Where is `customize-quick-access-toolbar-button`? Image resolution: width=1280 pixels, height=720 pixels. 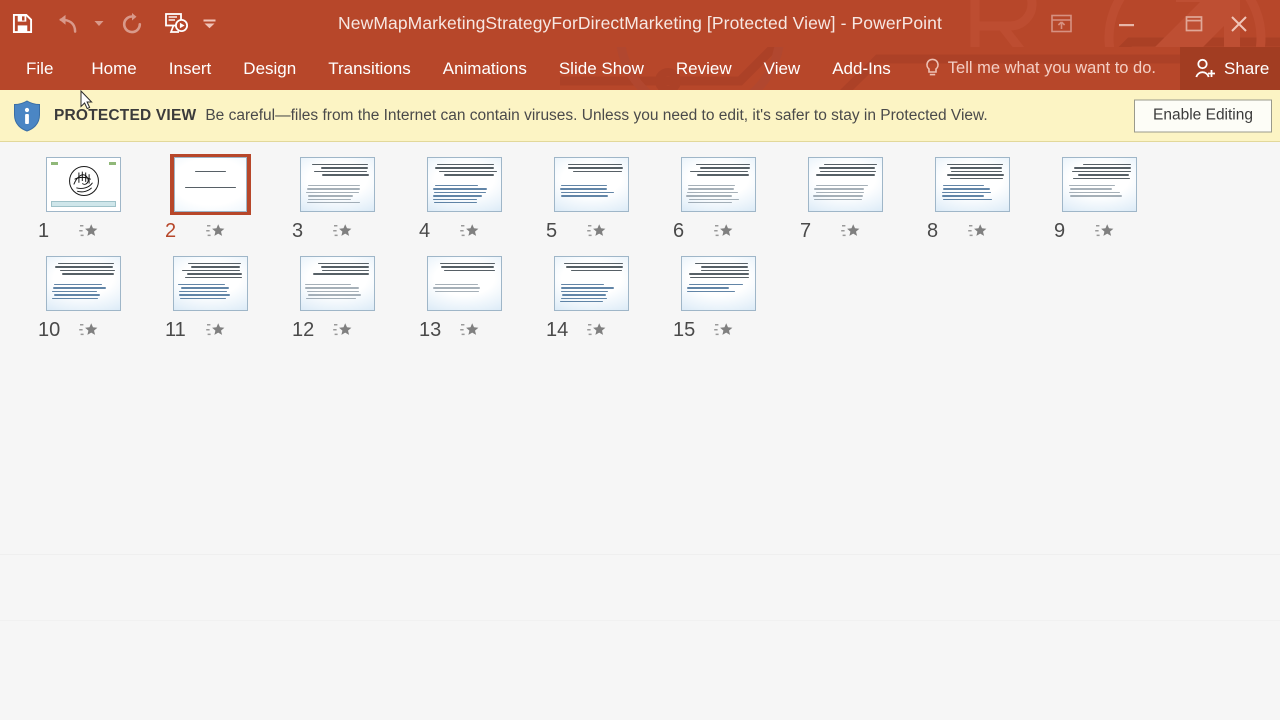 customize-quick-access-toolbar-button is located at coordinates (209, 23).